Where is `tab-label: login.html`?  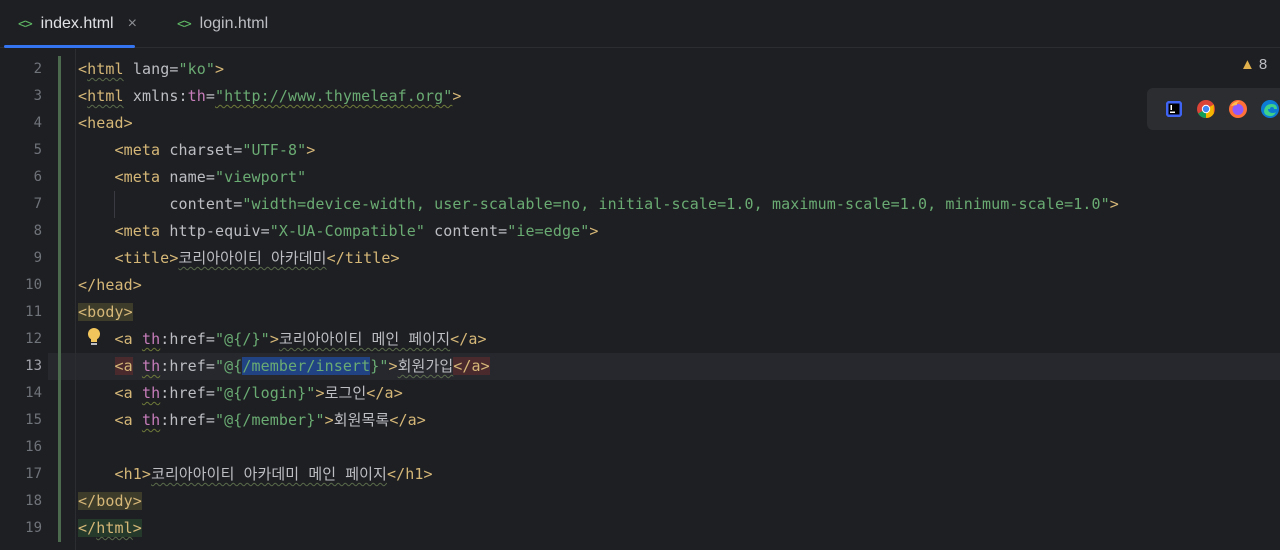 tab-label: login.html is located at coordinates (234, 23).